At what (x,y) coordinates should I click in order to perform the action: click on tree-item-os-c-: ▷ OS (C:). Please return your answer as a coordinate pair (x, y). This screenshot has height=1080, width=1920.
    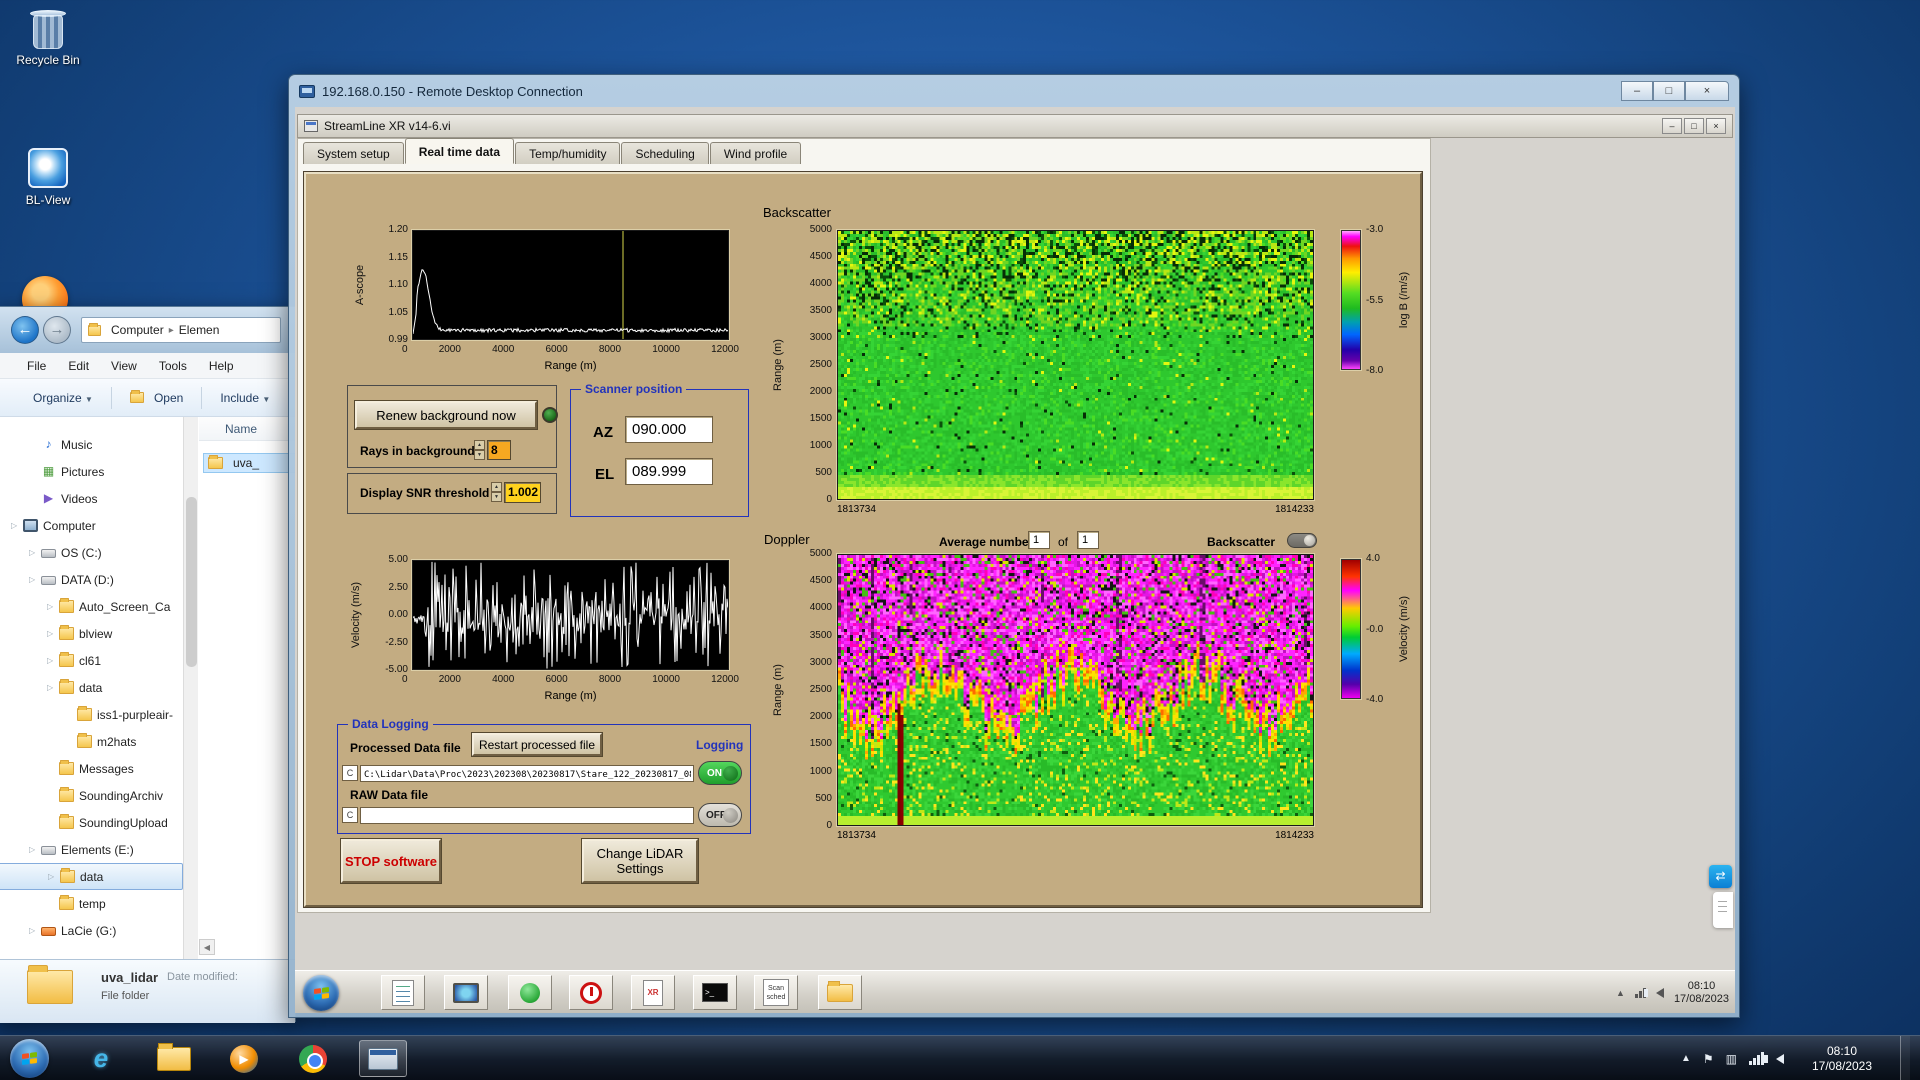
    Looking at the image, I should click on (91, 552).